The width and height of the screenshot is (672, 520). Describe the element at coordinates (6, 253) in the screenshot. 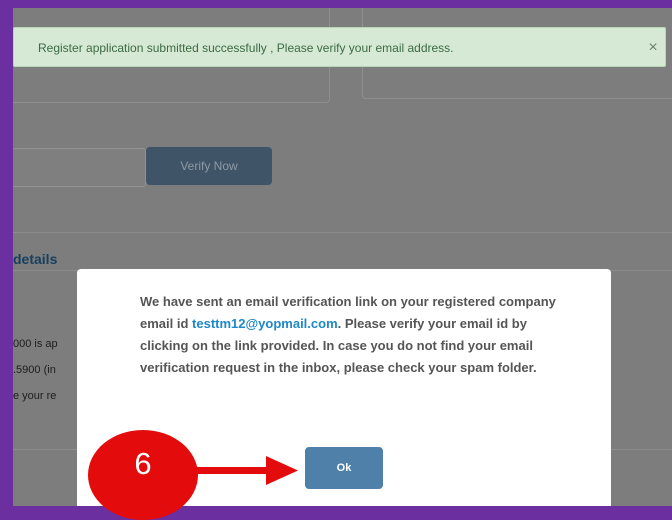

I see `frame-left-border` at that location.